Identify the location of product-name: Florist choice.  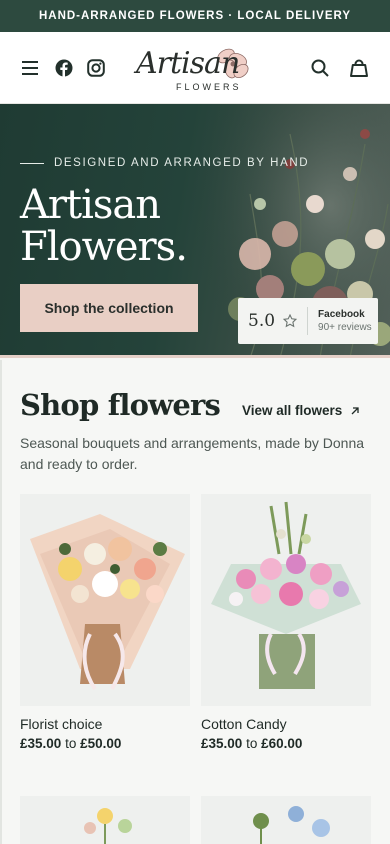
(105, 724).